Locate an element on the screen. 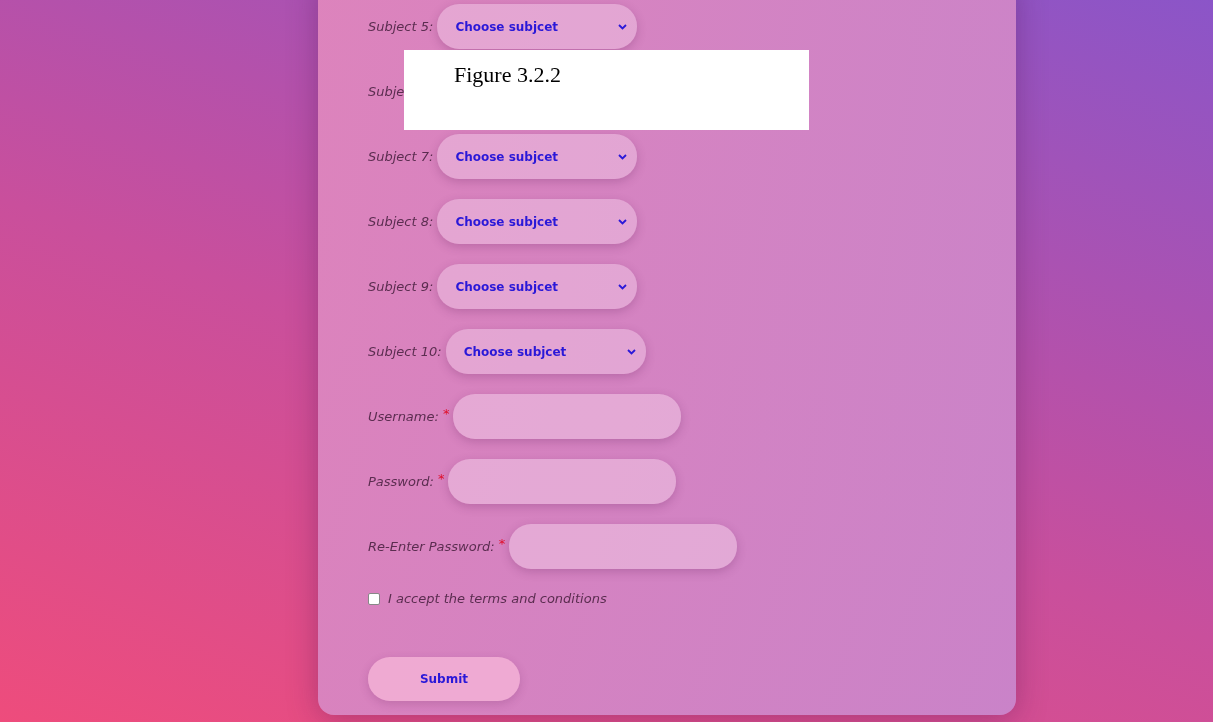 The width and height of the screenshot is (1213, 722). field-label: Subject 7: is located at coordinates (401, 156).